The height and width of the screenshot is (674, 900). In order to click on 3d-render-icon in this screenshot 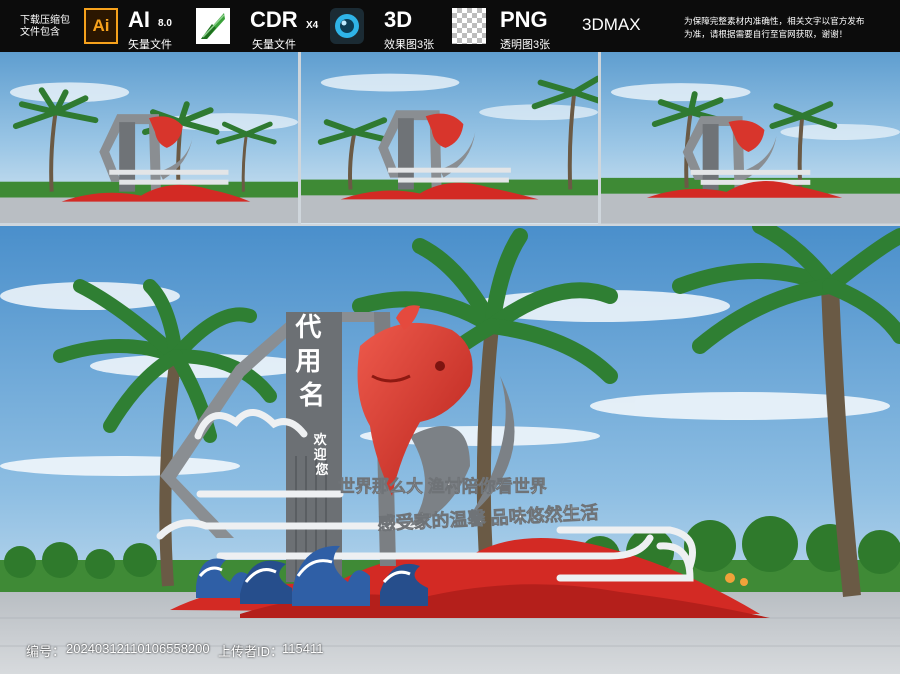, I will do `click(347, 26)`.